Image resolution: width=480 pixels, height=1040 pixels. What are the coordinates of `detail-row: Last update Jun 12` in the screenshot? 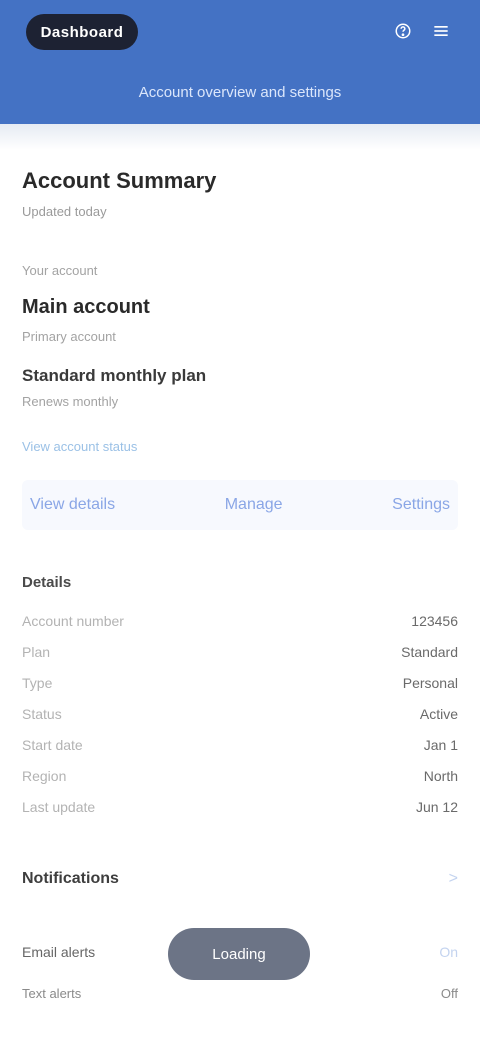 It's located at (240, 806).